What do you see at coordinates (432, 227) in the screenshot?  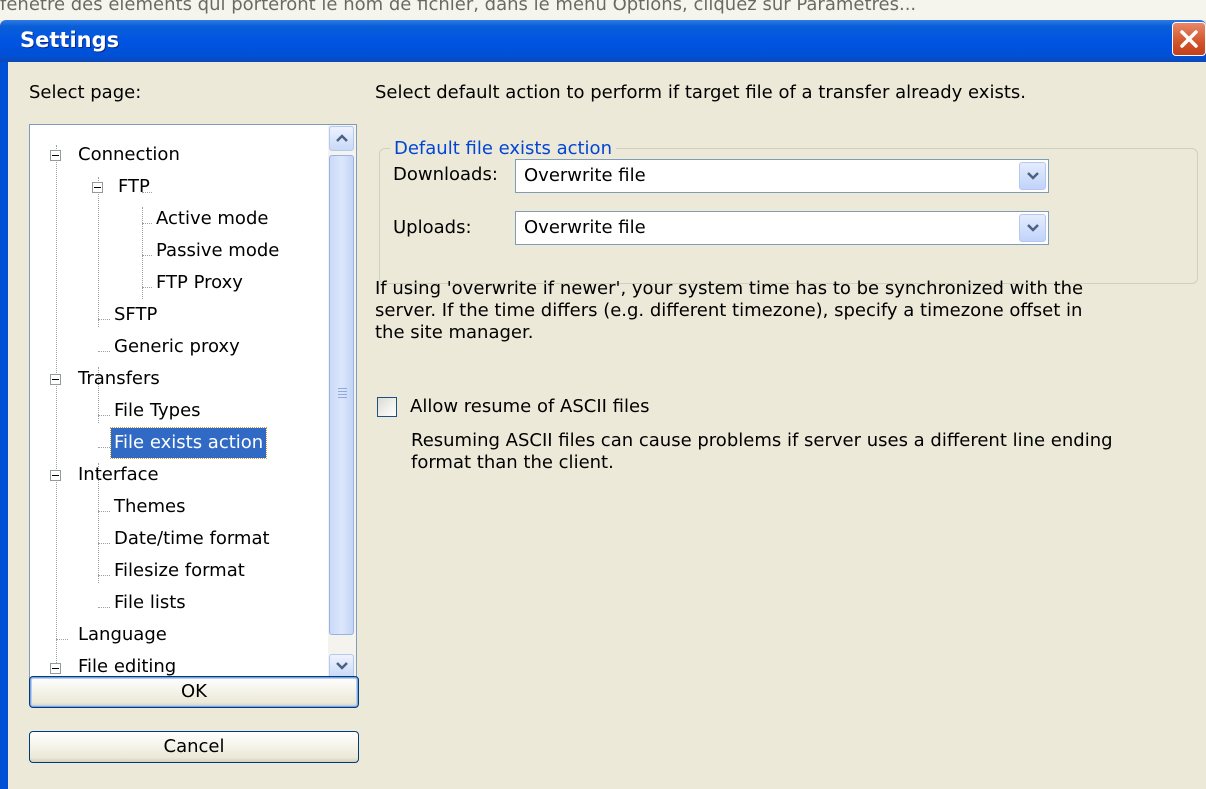 I see `uploads-label: Uploads:` at bounding box center [432, 227].